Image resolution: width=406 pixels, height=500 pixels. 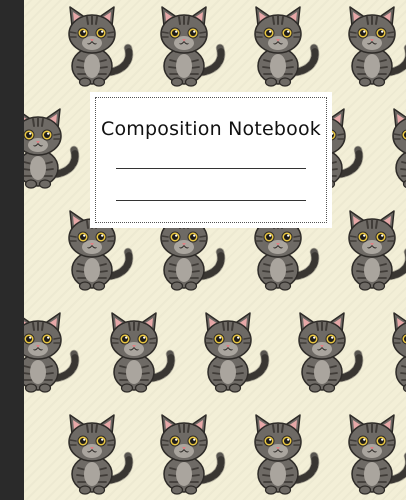 I want to click on subject-writing-line, so click(x=211, y=200).